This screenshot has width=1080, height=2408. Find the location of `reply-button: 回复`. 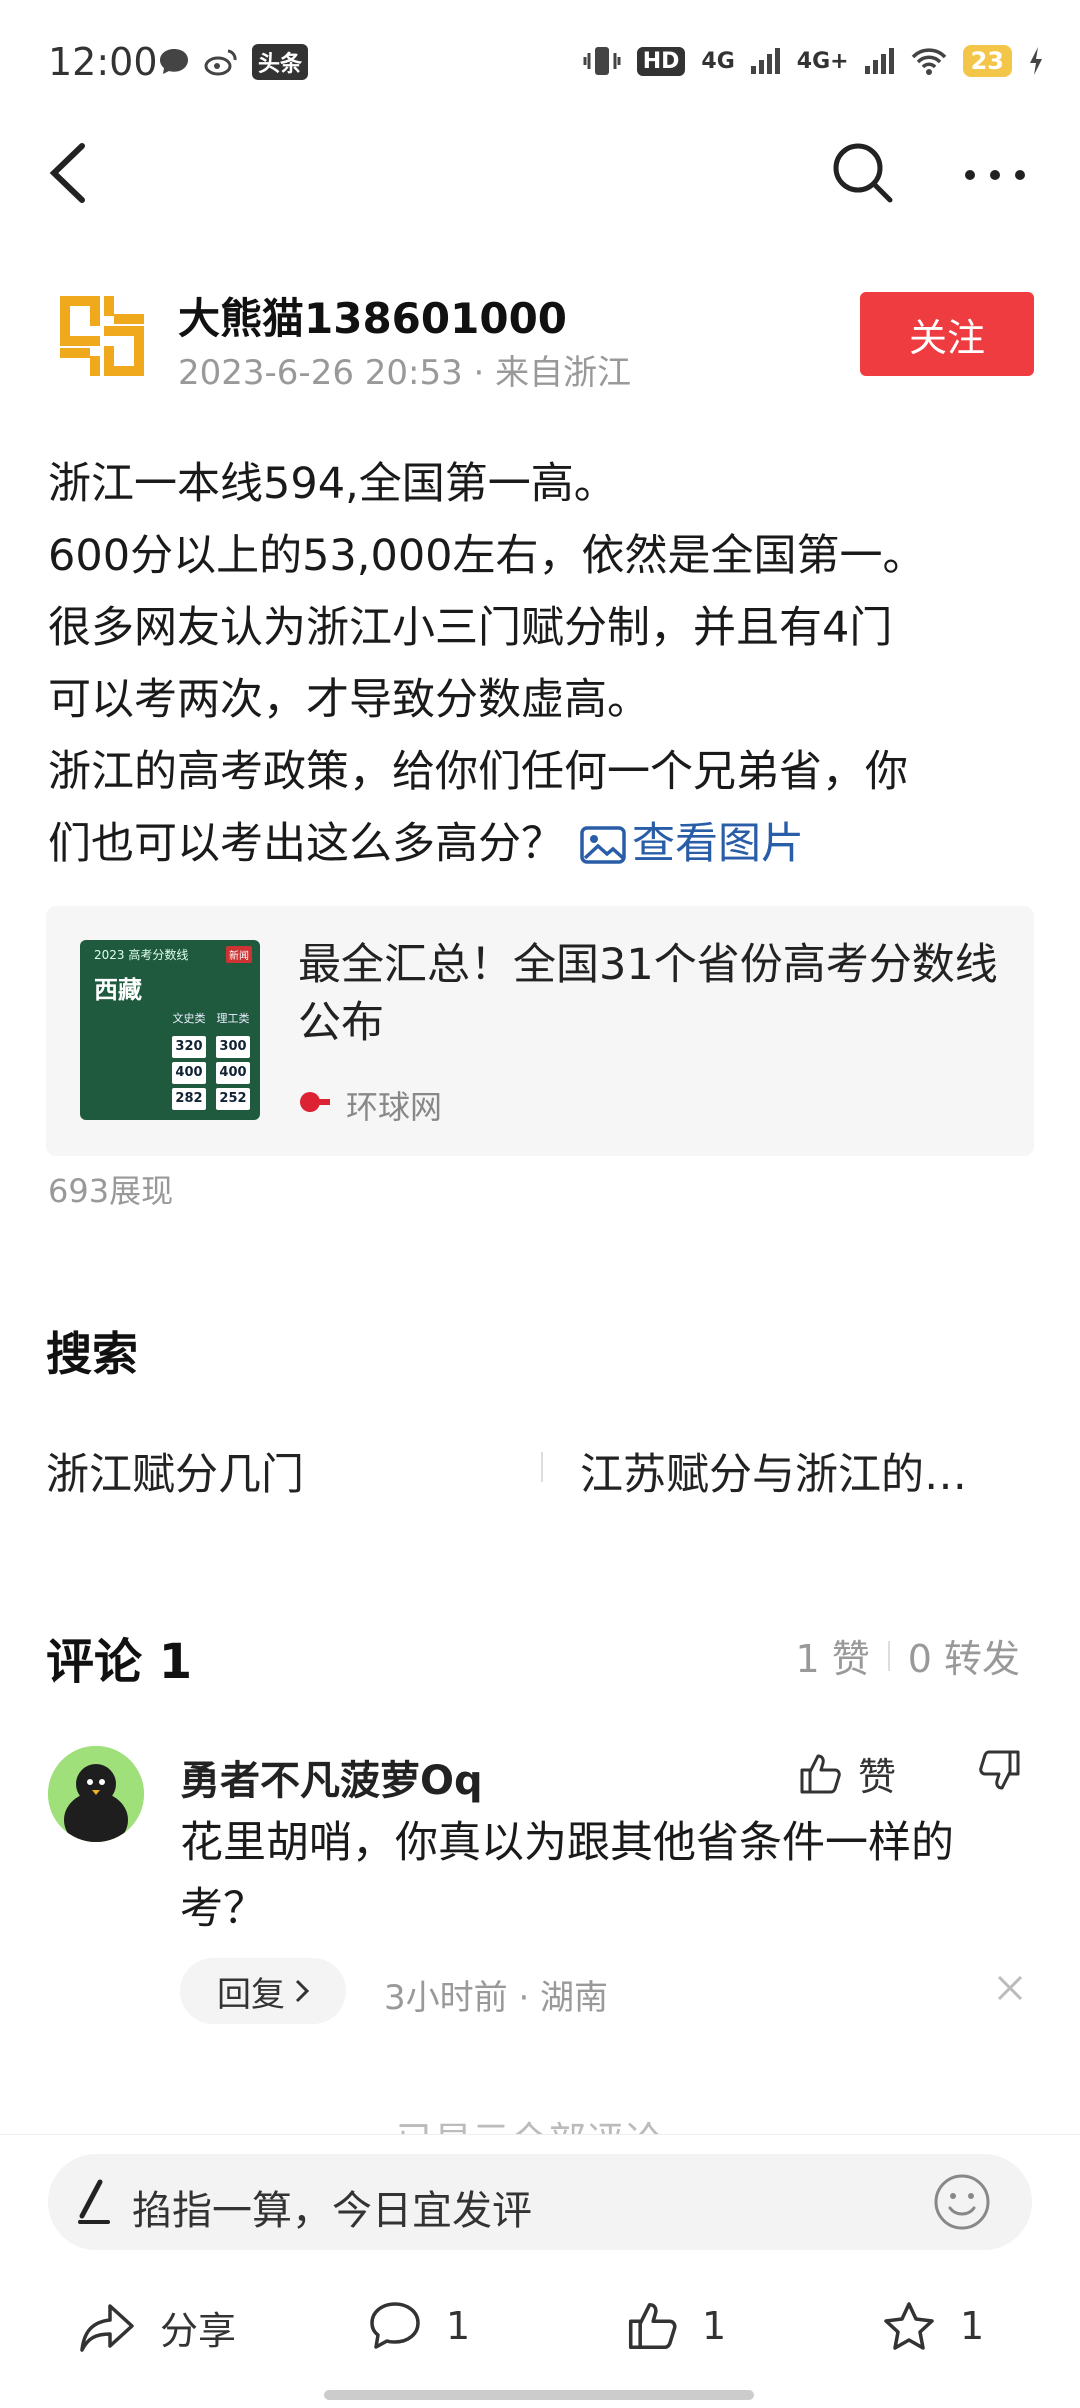

reply-button: 回复 is located at coordinates (263, 1991).